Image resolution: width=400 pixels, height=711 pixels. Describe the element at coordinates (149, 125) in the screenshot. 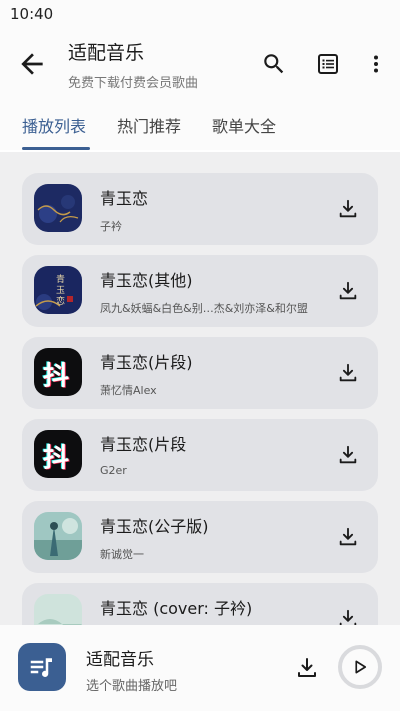

I see `tab-hot-recommend: 热门推荐` at that location.